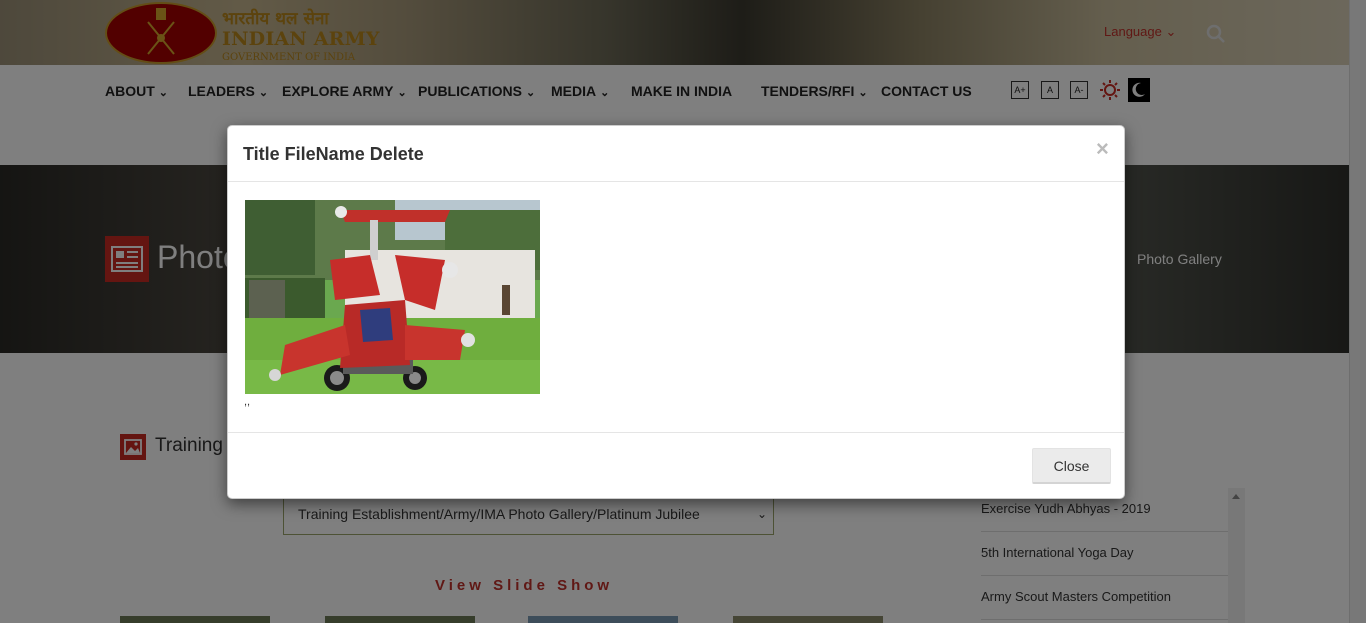 The height and width of the screenshot is (623, 1366). What do you see at coordinates (1102, 149) in the screenshot?
I see `close-icon: ×` at bounding box center [1102, 149].